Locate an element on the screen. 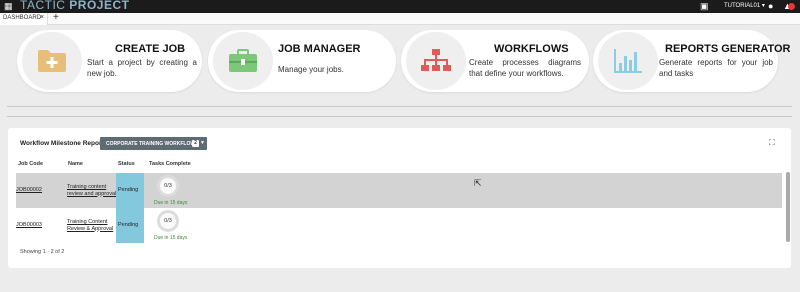  pagination-info: Showing 1 - 2 of 2 is located at coordinates (42, 252).